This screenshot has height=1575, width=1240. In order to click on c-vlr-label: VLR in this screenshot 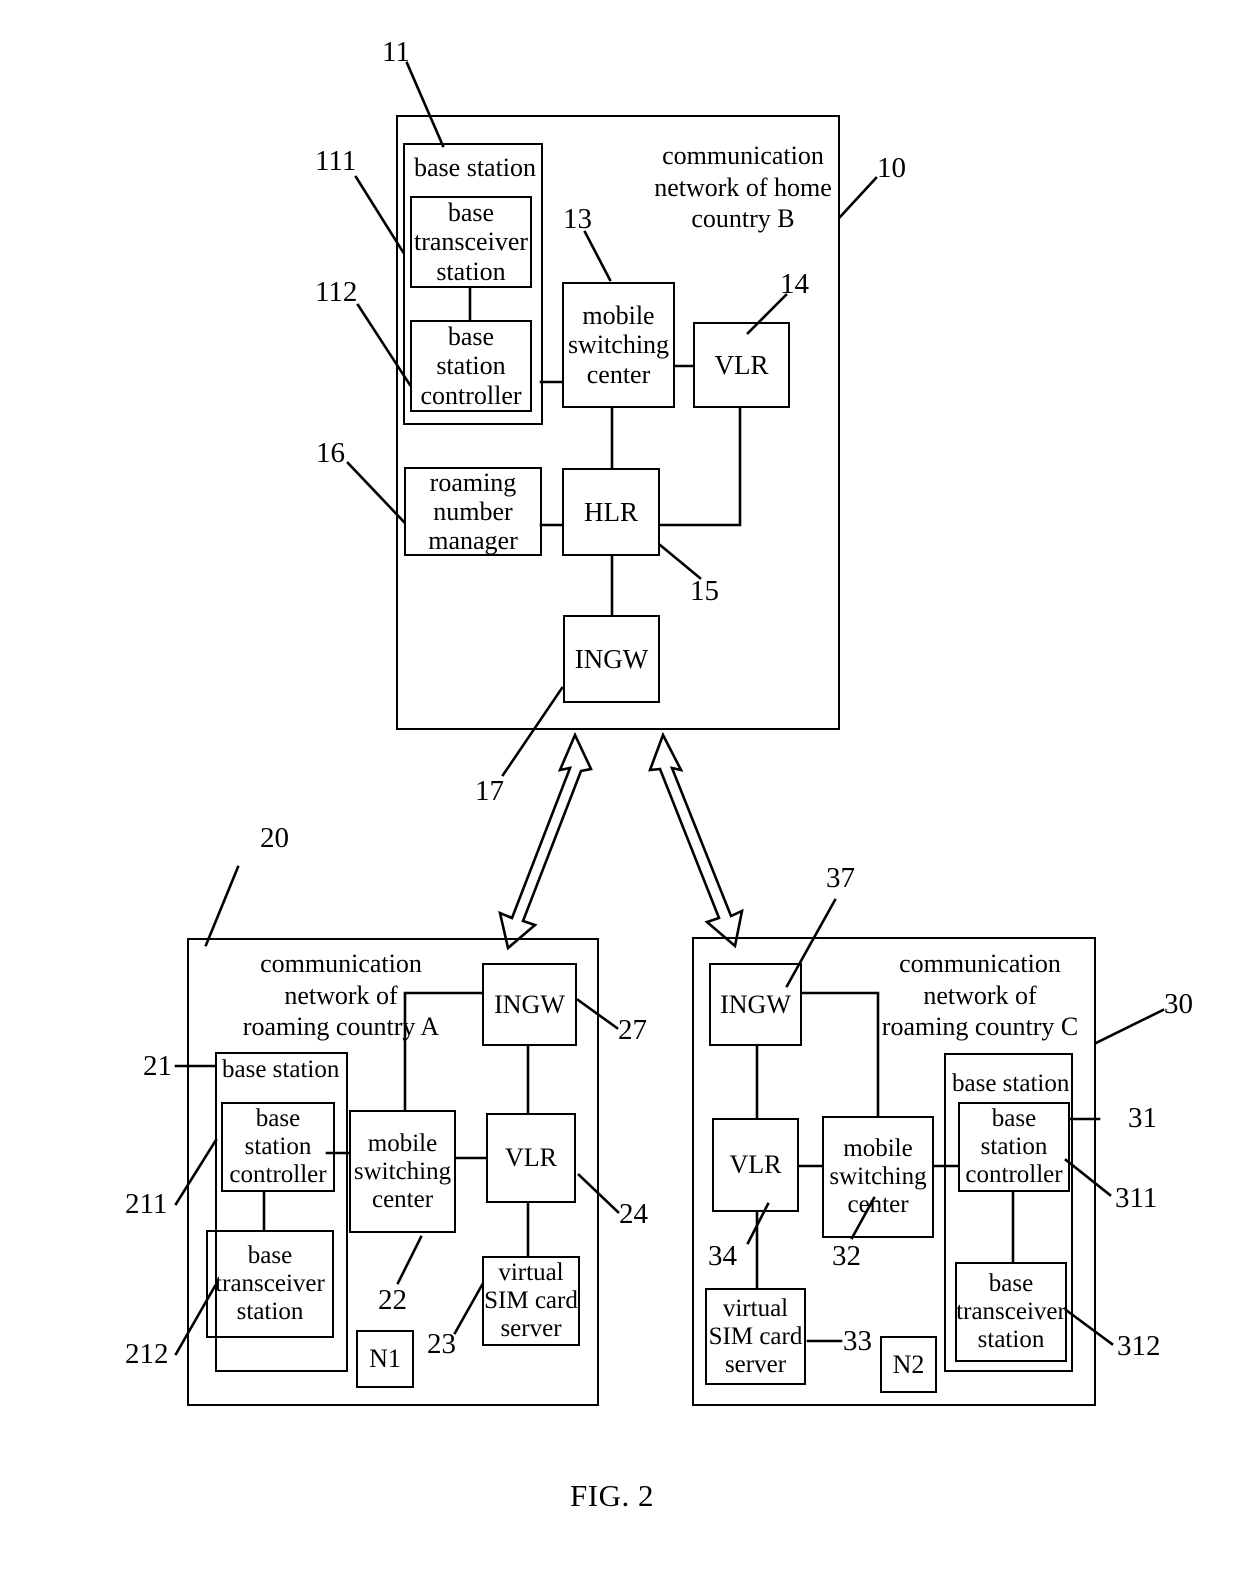, I will do `click(755, 1165)`.